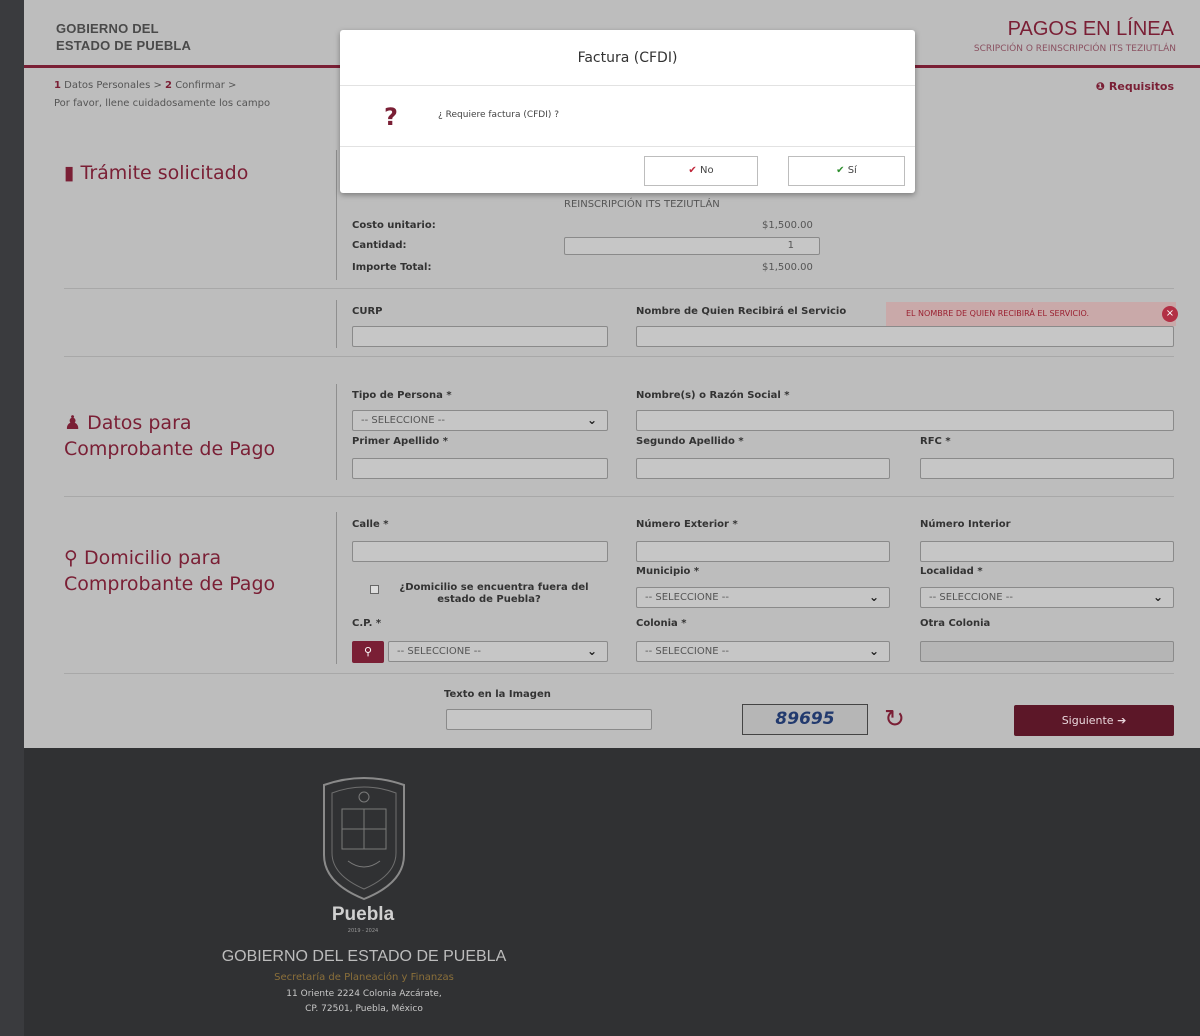 Image resolution: width=1200 pixels, height=1036 pixels. What do you see at coordinates (480, 420) in the screenshot?
I see `tipo-persona-select: -- SELECCIONE -- ⌄` at bounding box center [480, 420].